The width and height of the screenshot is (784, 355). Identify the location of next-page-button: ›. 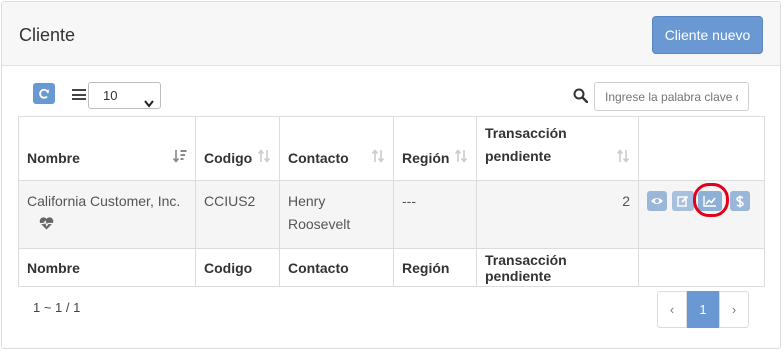
(734, 309).